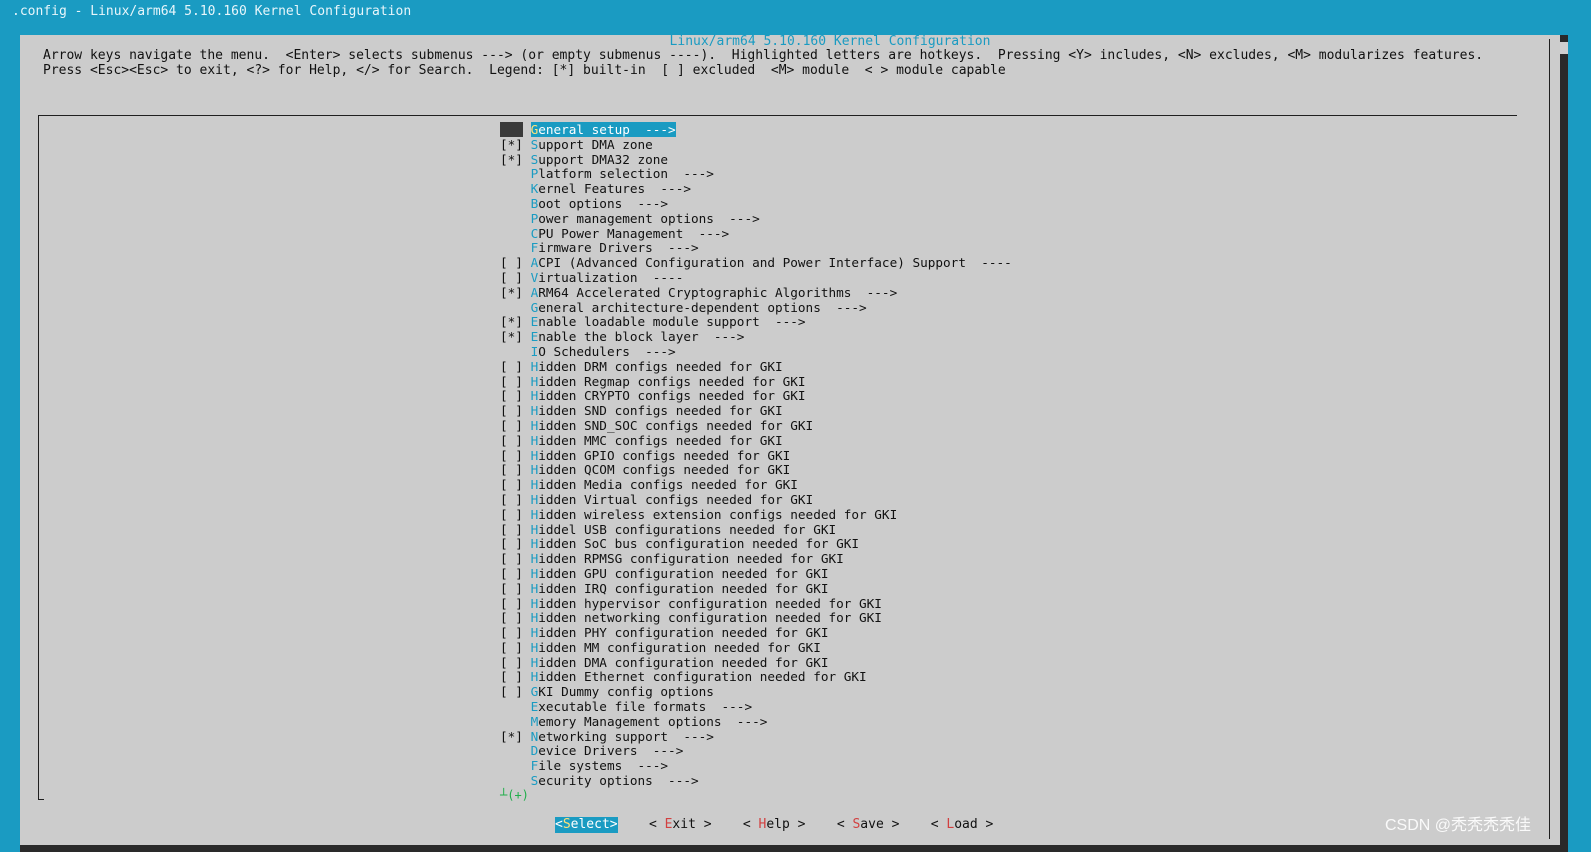 Image resolution: width=1591 pixels, height=852 pixels. What do you see at coordinates (680, 632) in the screenshot?
I see `menu-item-label: Hidden PHY configuration needed for GKI` at bounding box center [680, 632].